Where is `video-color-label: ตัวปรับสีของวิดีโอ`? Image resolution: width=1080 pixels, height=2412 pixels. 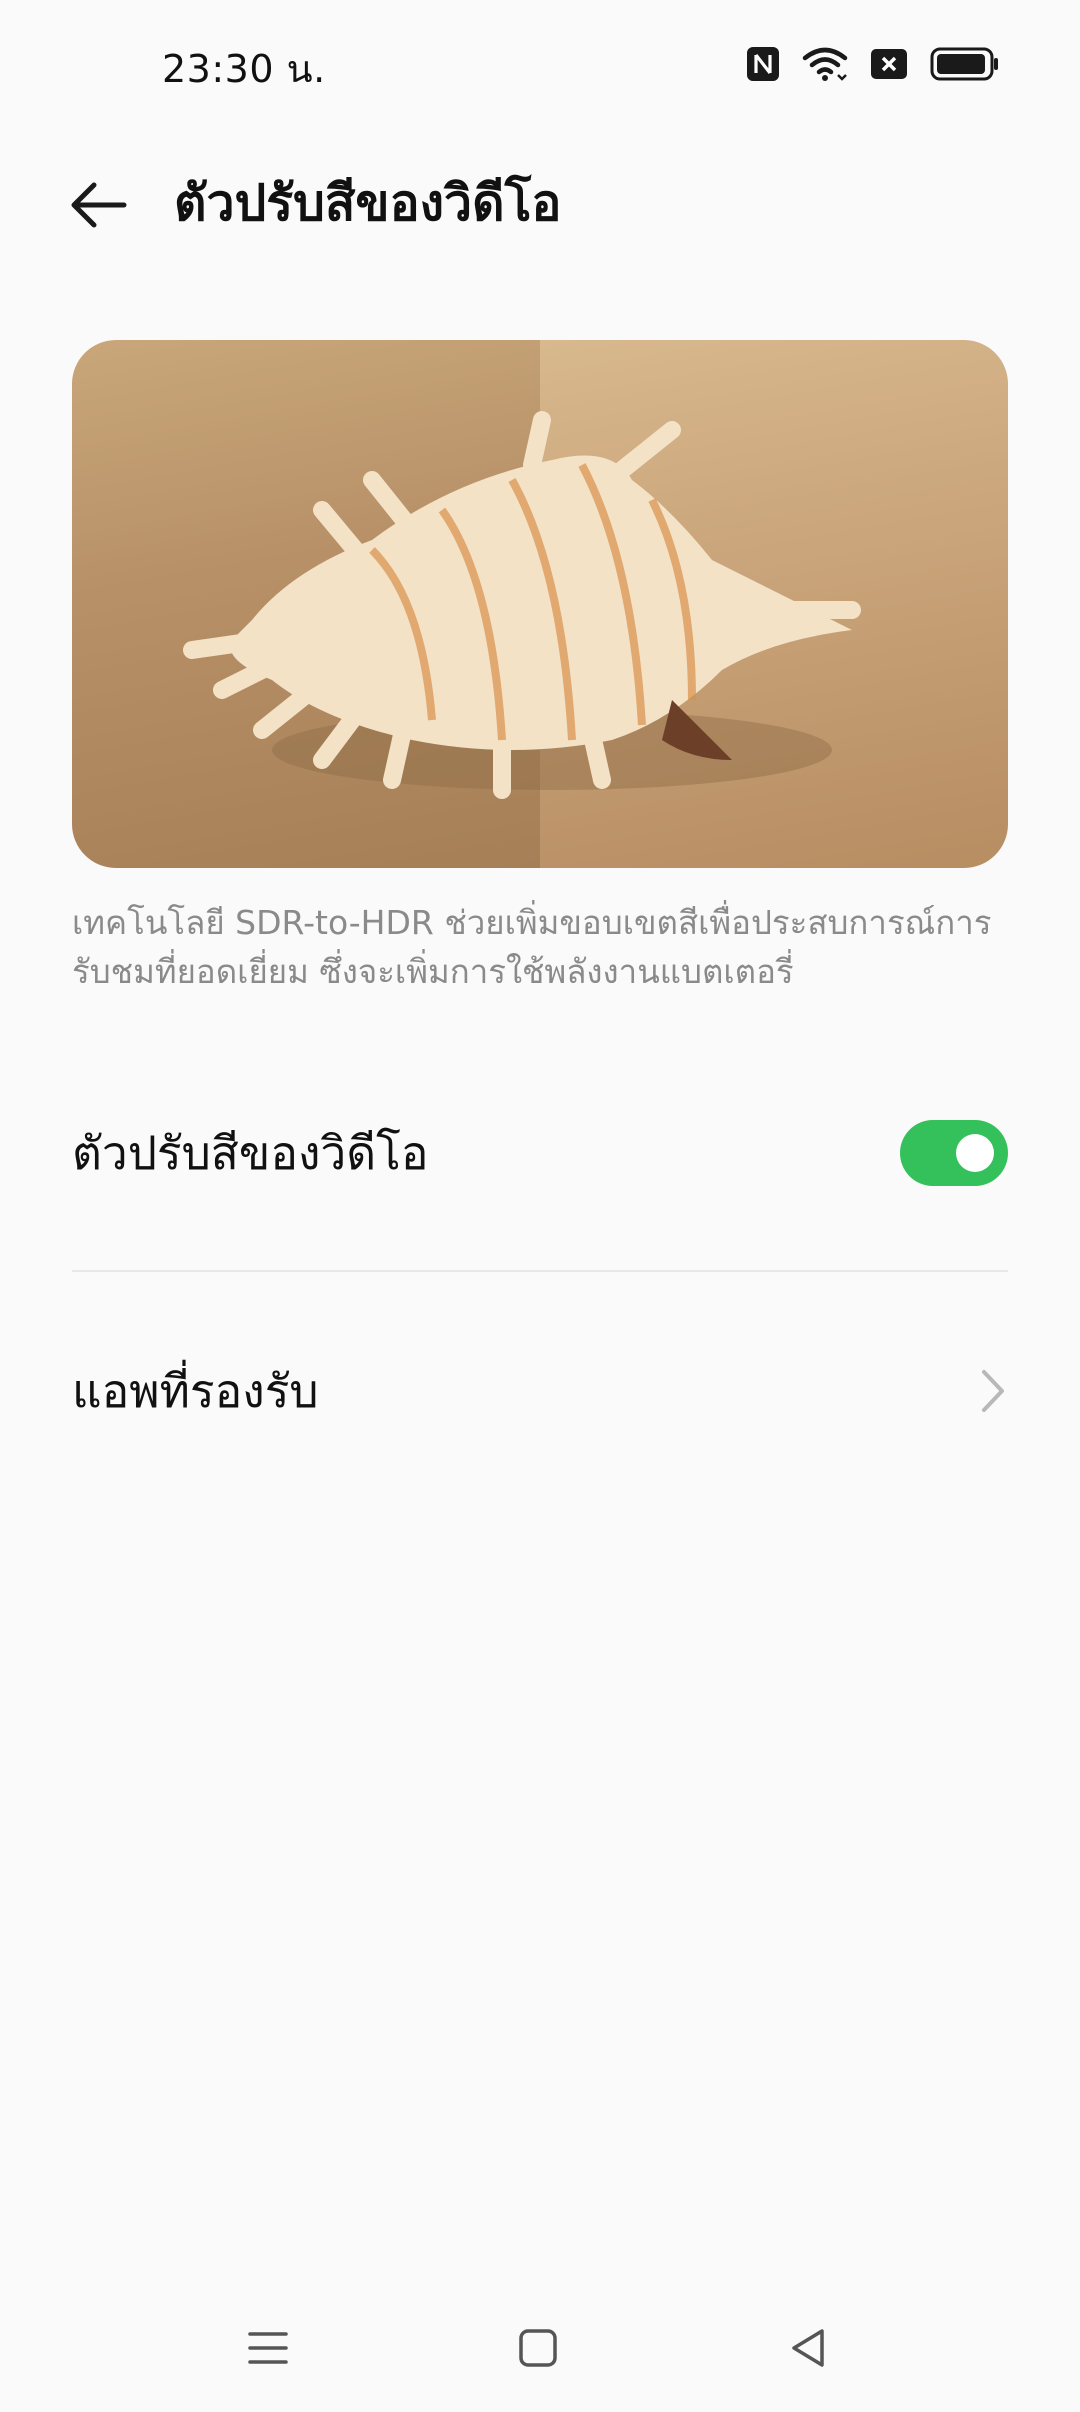
video-color-label: ตัวปรับสีของวิดีโอ is located at coordinates (250, 1152).